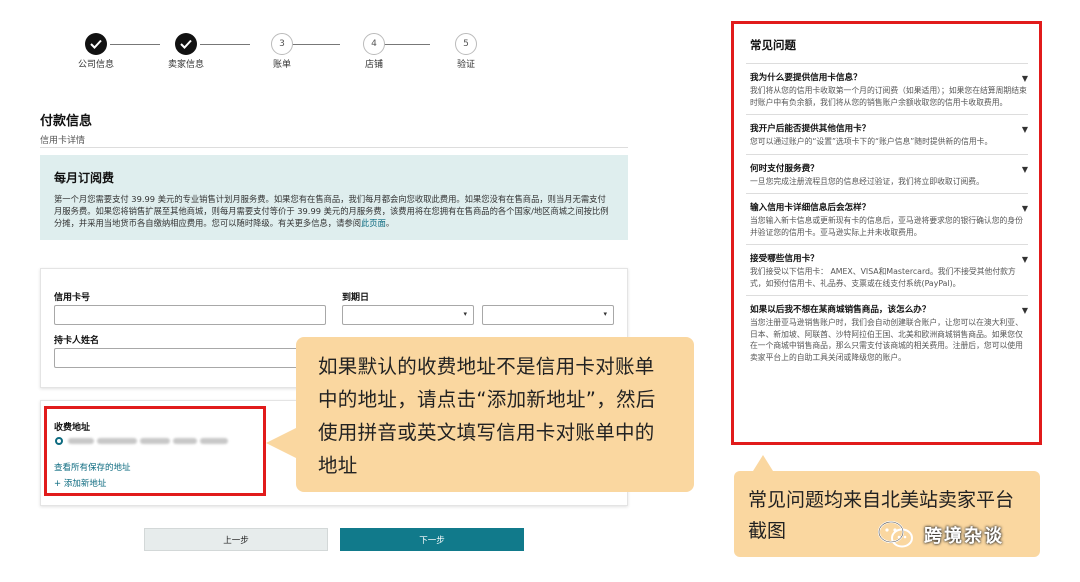 The image size is (1080, 582). What do you see at coordinates (763, 463) in the screenshot?
I see `note-pointer` at bounding box center [763, 463].